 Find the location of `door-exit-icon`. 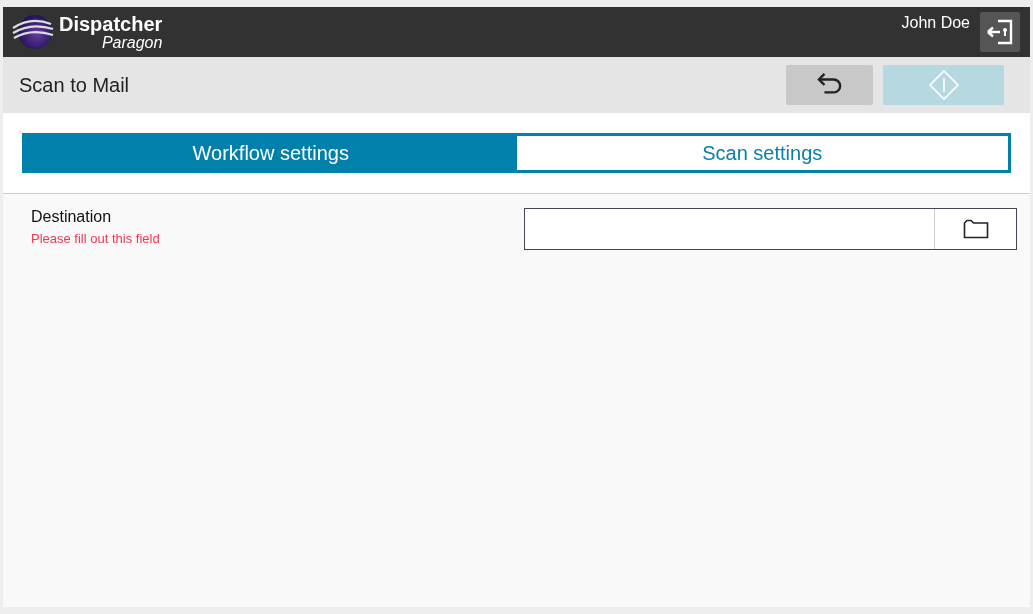

door-exit-icon is located at coordinates (1000, 32).